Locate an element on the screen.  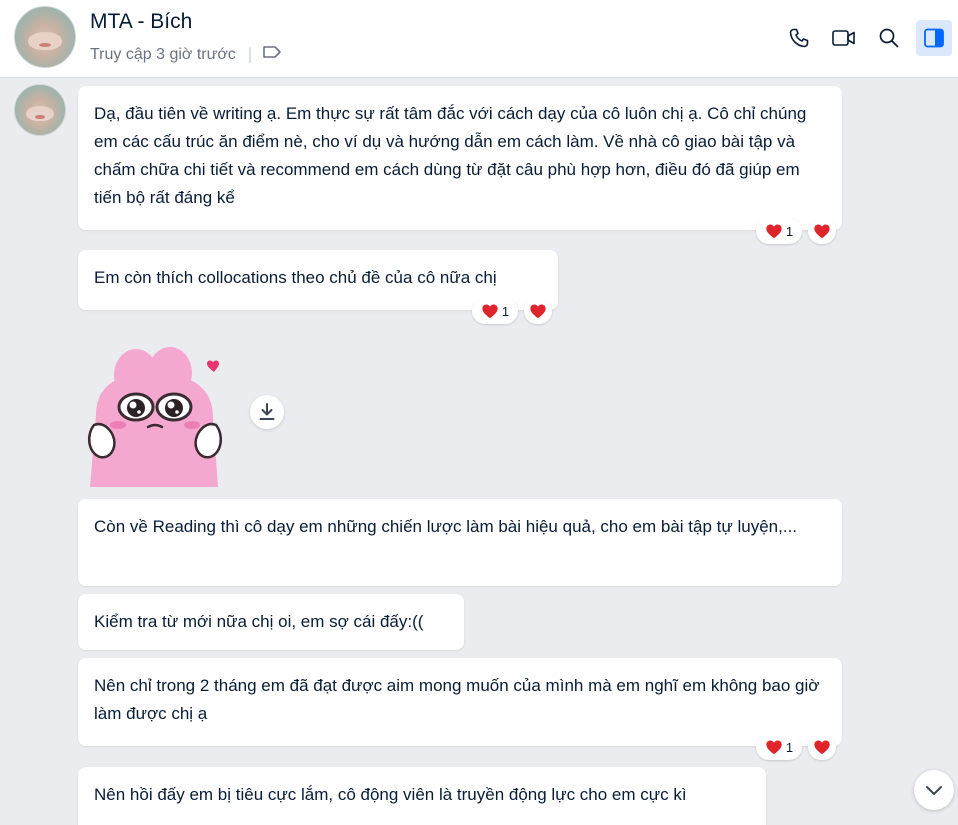
last-seen-status: Truy cập 3 giờ trước is located at coordinates (163, 54).